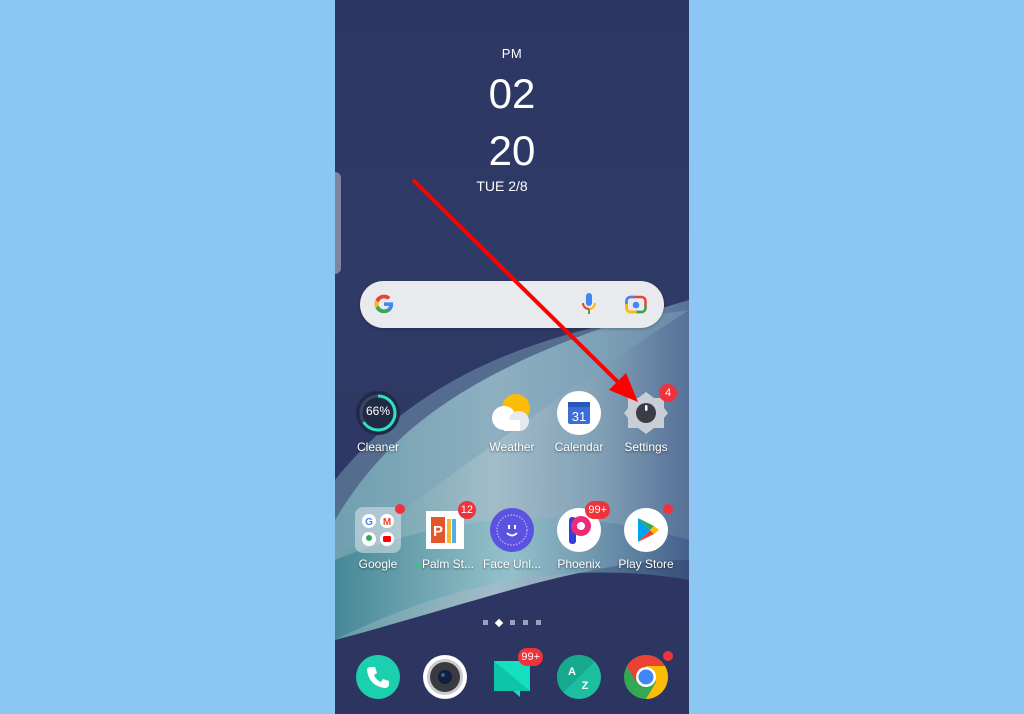  I want to click on phoenix-icon: 99+, so click(583, 527).